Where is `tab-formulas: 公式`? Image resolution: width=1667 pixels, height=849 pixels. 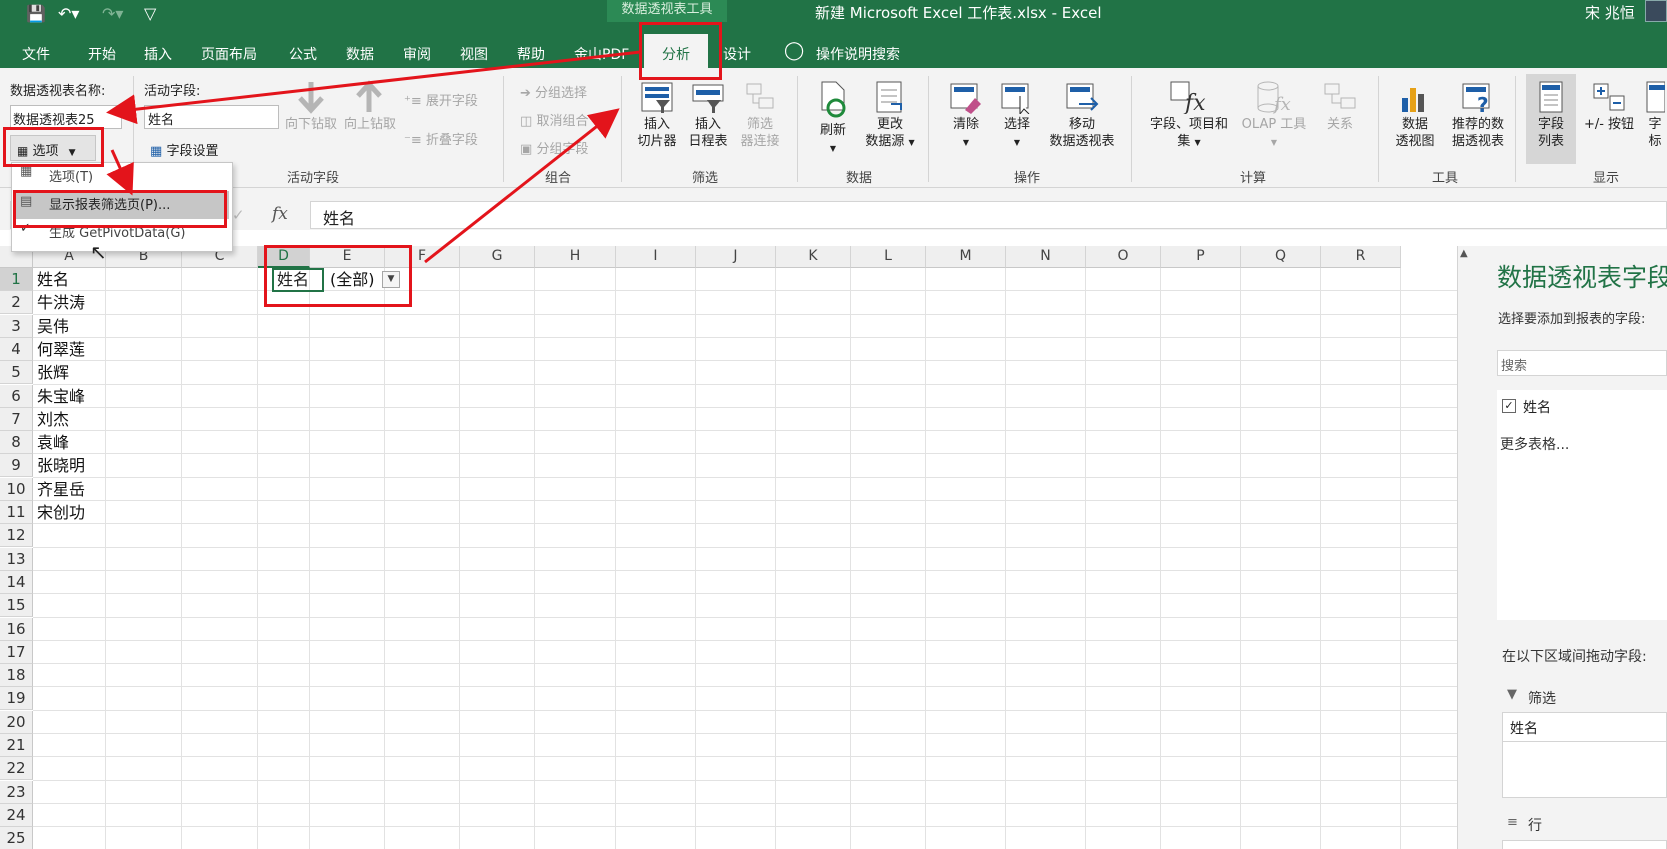 tab-formulas: 公式 is located at coordinates (303, 54).